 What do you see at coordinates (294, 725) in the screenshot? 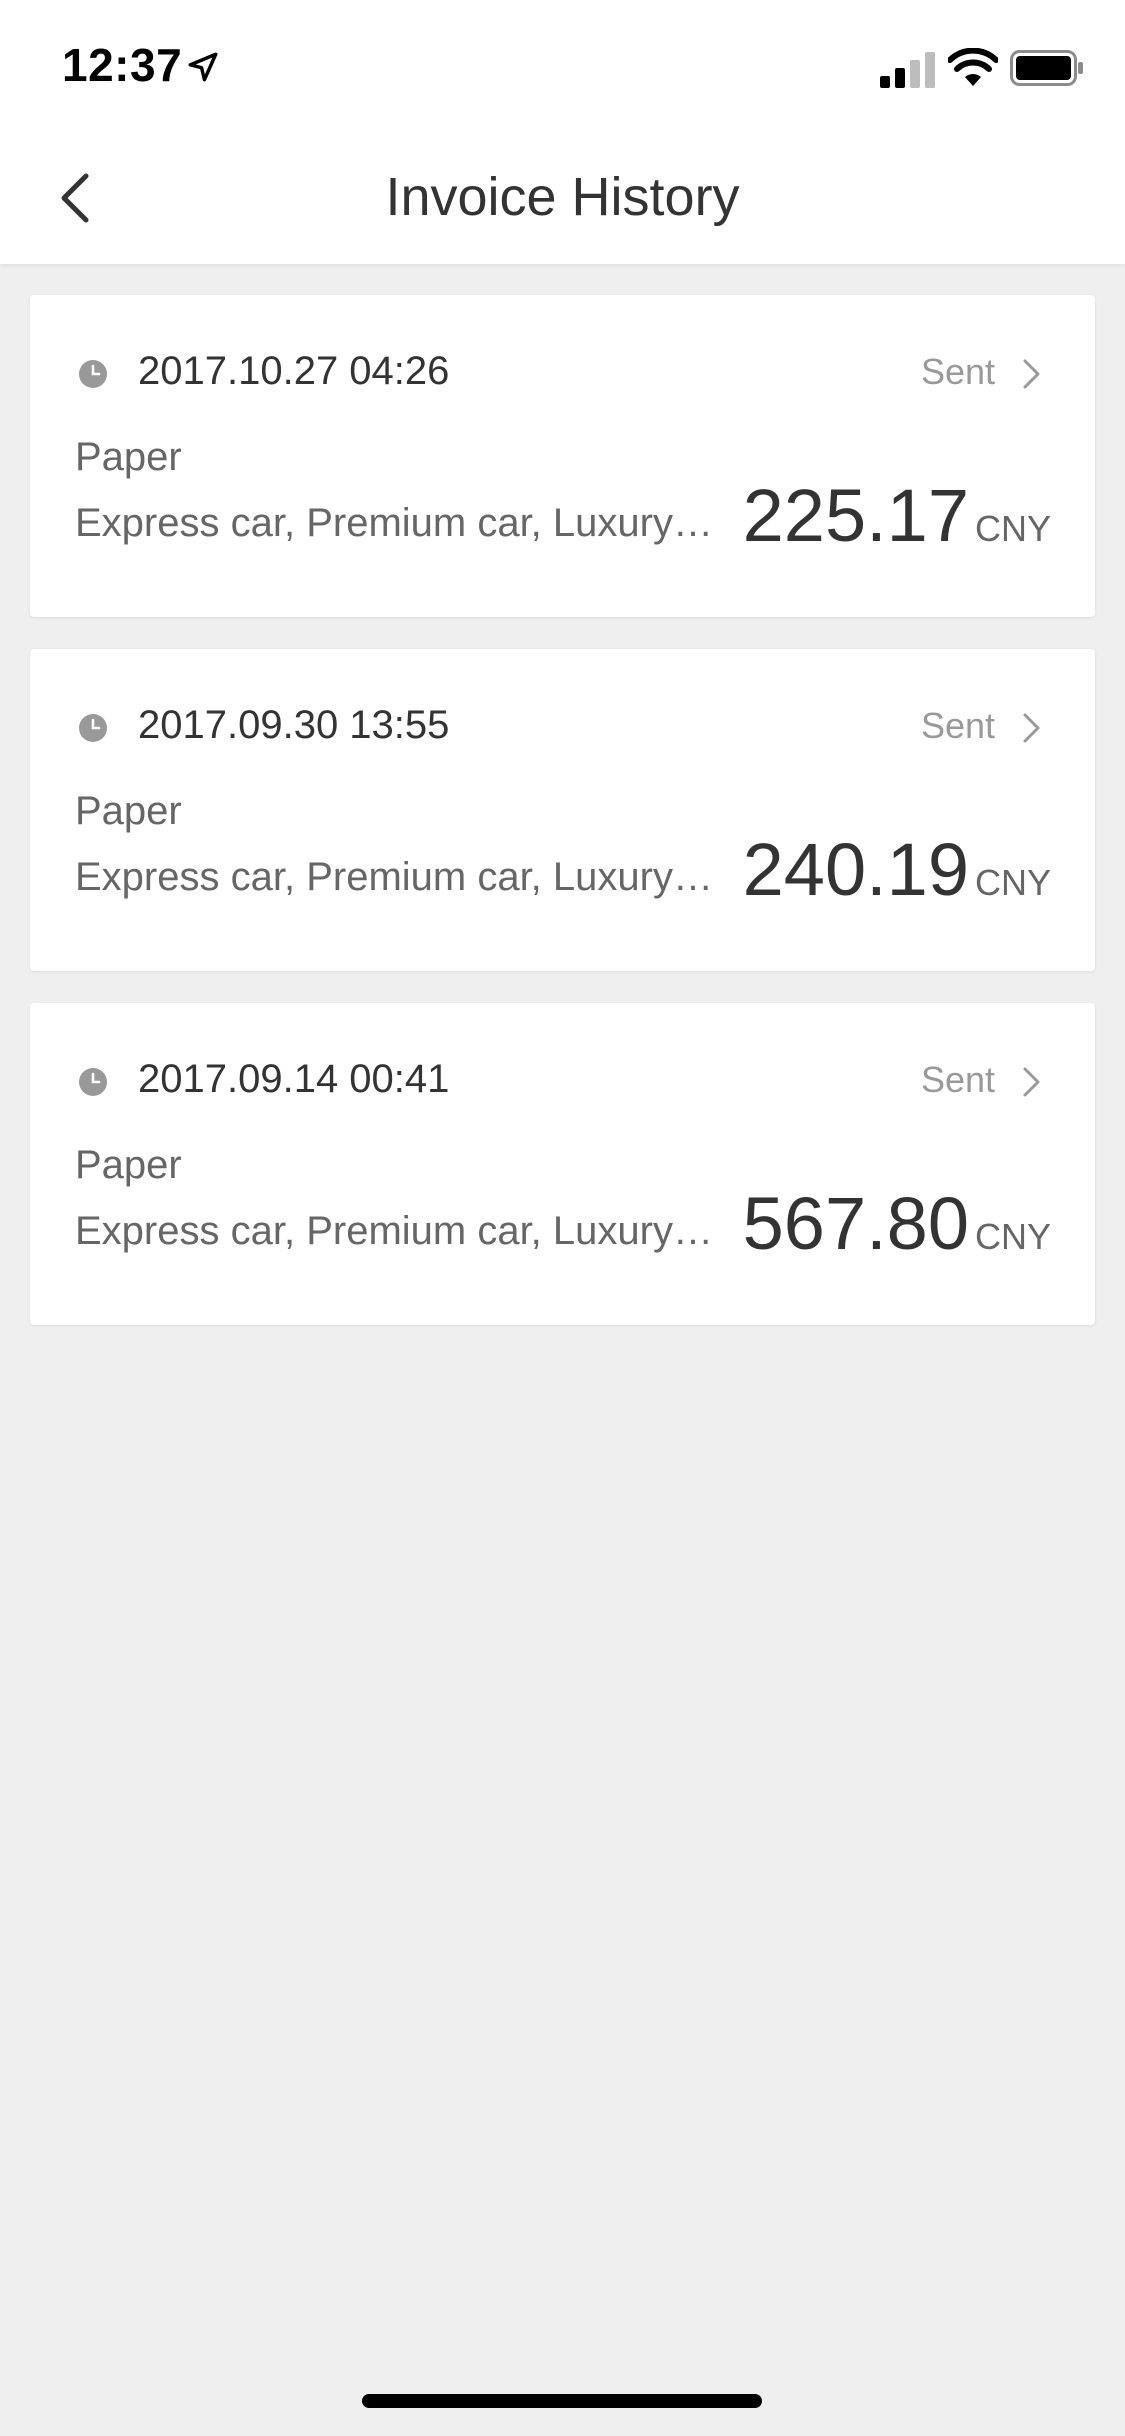
I see `invoice-date: 2017.09.30 13:55` at bounding box center [294, 725].